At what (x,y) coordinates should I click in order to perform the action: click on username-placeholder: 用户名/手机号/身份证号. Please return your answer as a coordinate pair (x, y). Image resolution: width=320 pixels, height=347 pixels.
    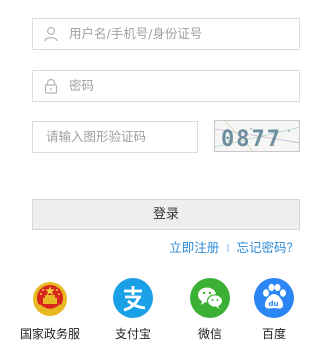
    Looking at the image, I should click on (136, 33).